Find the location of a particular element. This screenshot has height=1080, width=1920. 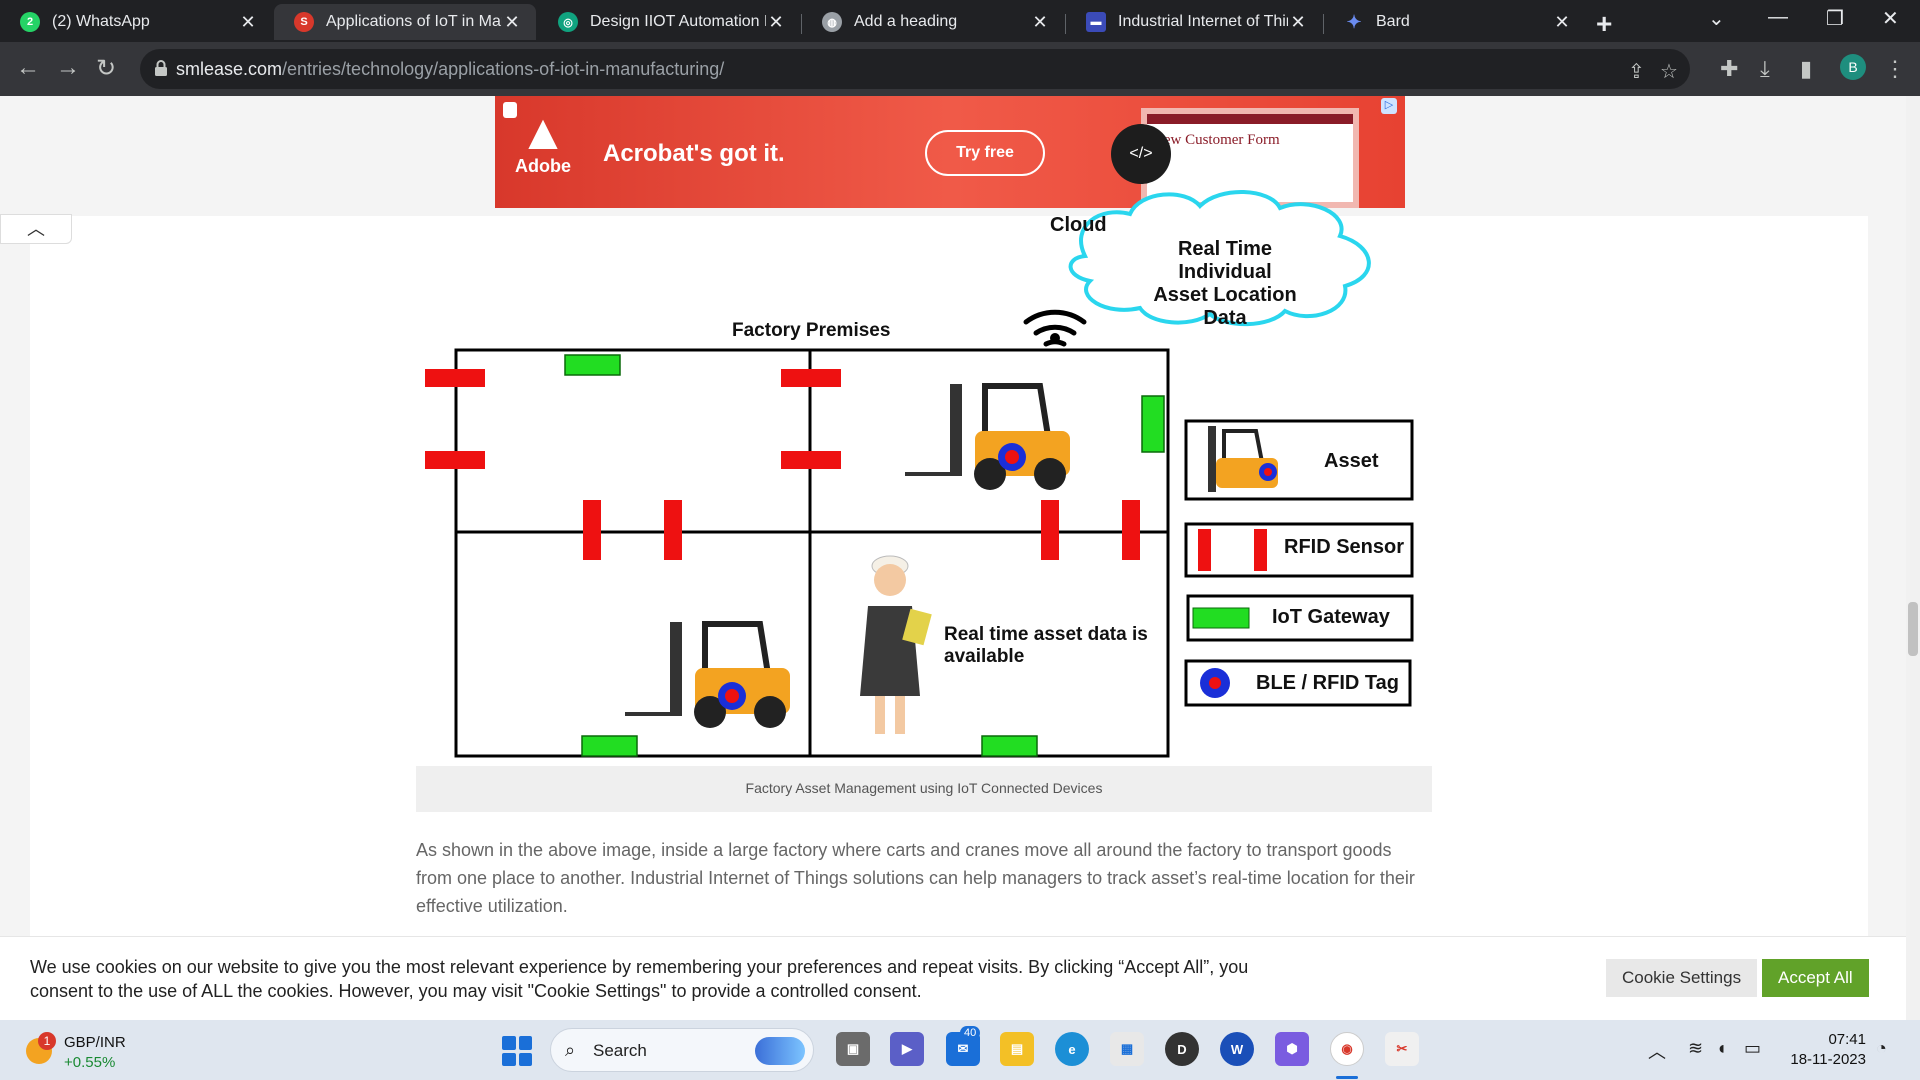

stock-ticker: GBP/INR is located at coordinates (95, 1042).